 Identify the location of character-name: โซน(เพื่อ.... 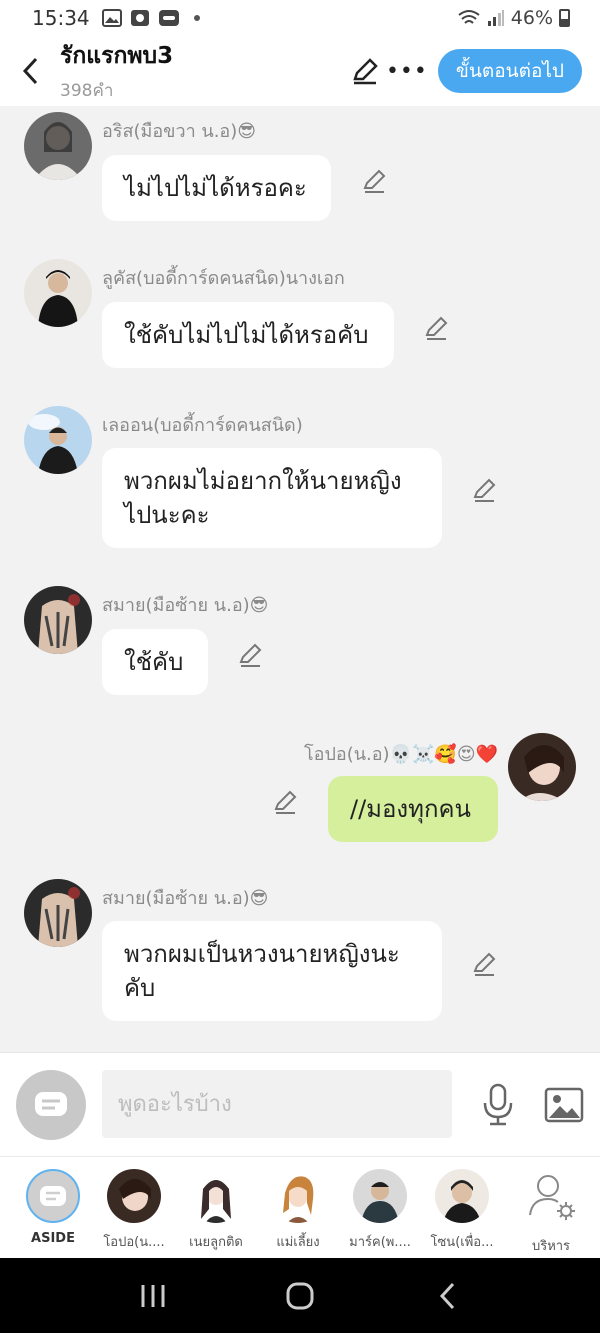
(462, 1242).